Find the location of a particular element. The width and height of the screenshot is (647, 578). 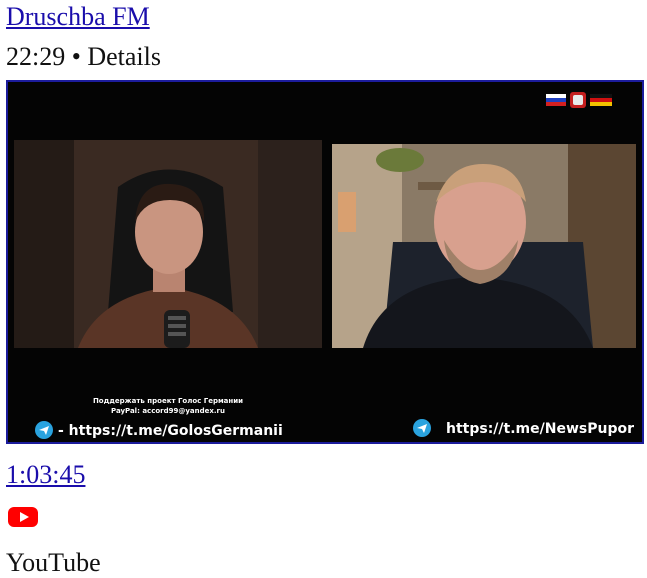

source-label: YouTube is located at coordinates (53, 562).